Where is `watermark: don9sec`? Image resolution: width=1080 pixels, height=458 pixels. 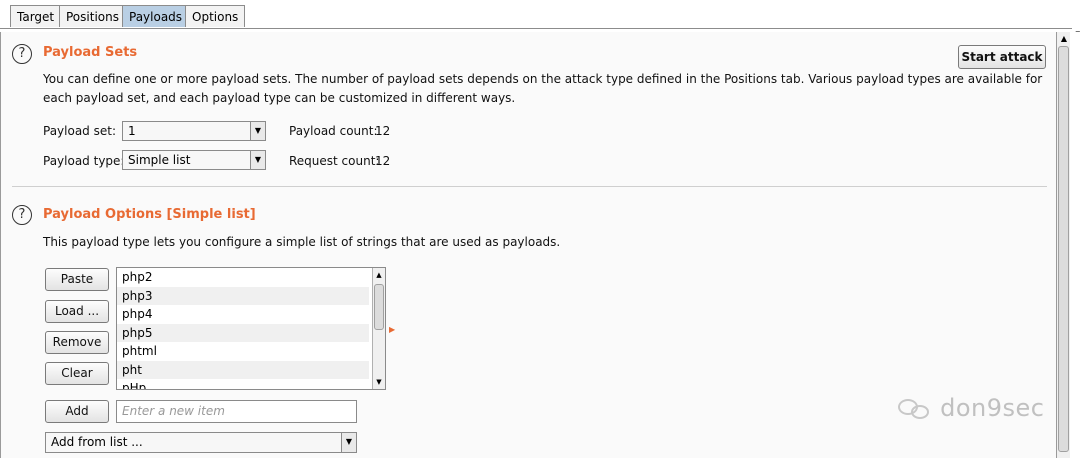
watermark: don9sec is located at coordinates (971, 408).